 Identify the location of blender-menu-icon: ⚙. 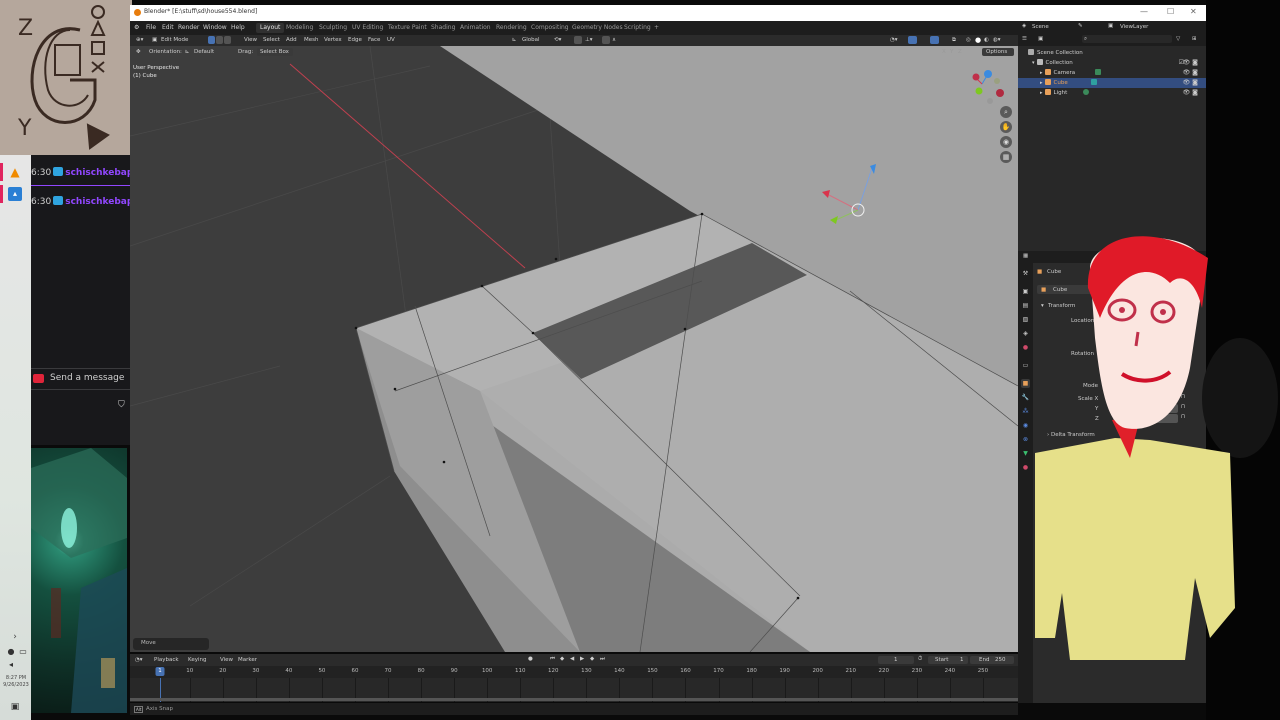
(136, 27).